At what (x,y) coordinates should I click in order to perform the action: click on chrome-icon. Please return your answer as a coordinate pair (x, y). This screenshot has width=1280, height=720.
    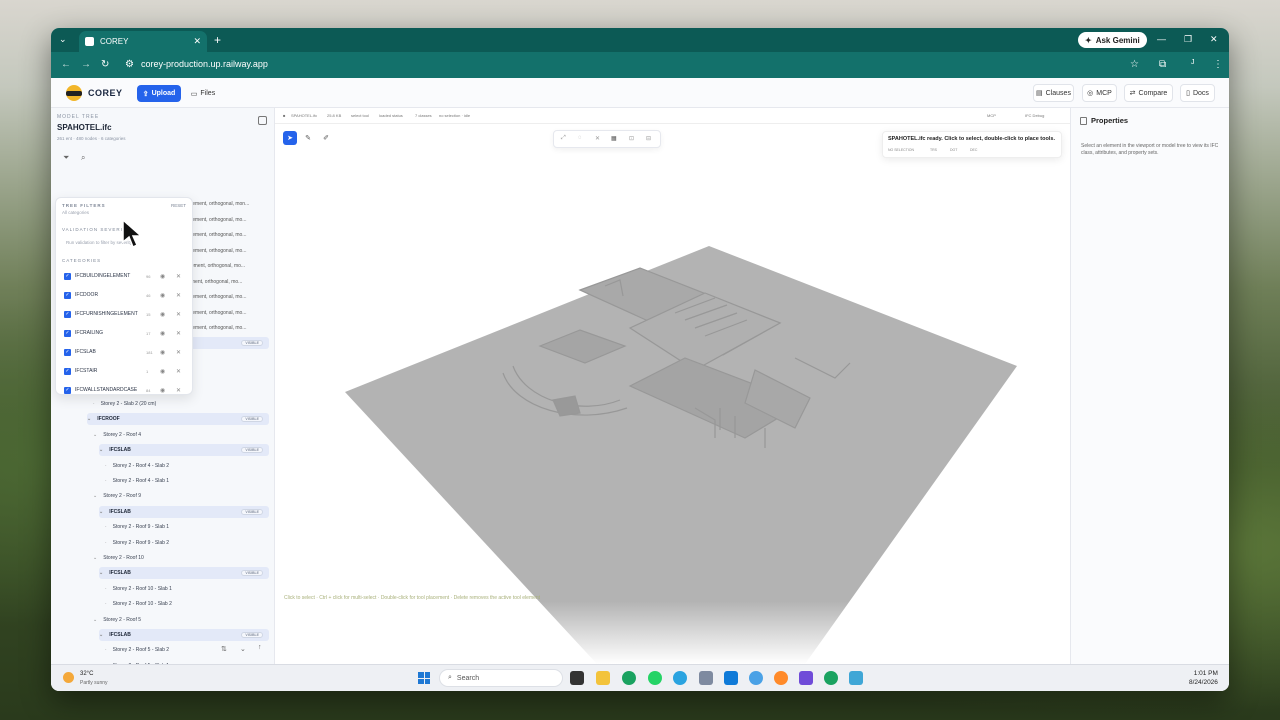
    Looking at the image, I should click on (629, 678).